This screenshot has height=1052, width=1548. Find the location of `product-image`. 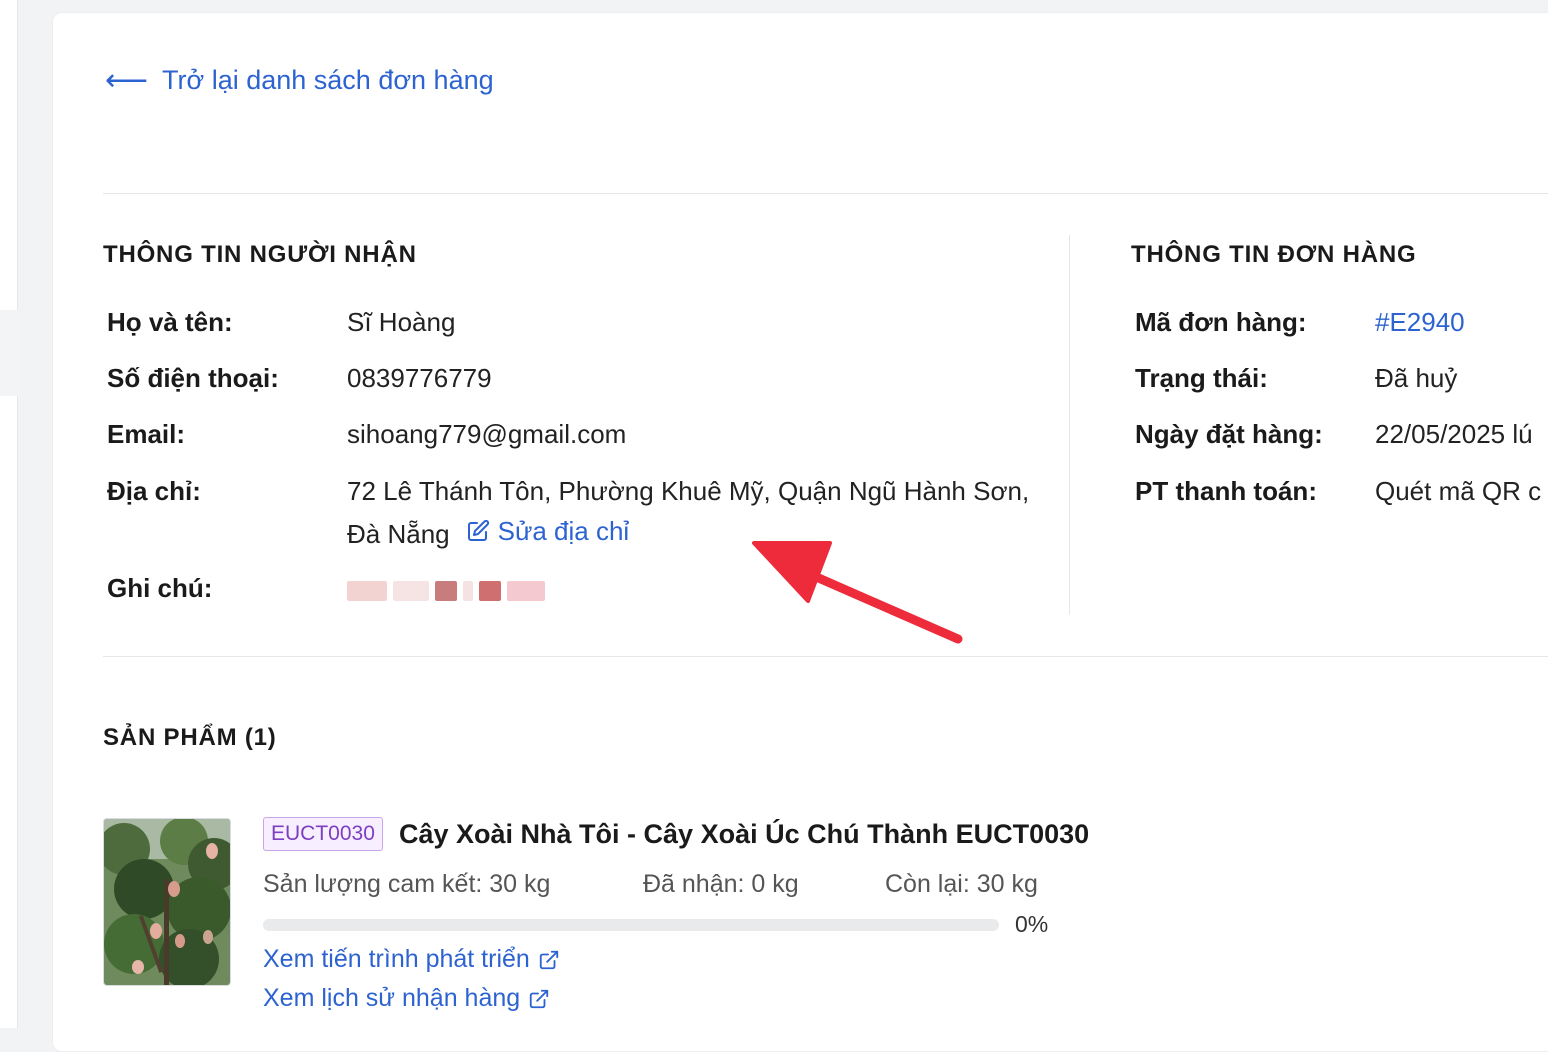

product-image is located at coordinates (167, 902).